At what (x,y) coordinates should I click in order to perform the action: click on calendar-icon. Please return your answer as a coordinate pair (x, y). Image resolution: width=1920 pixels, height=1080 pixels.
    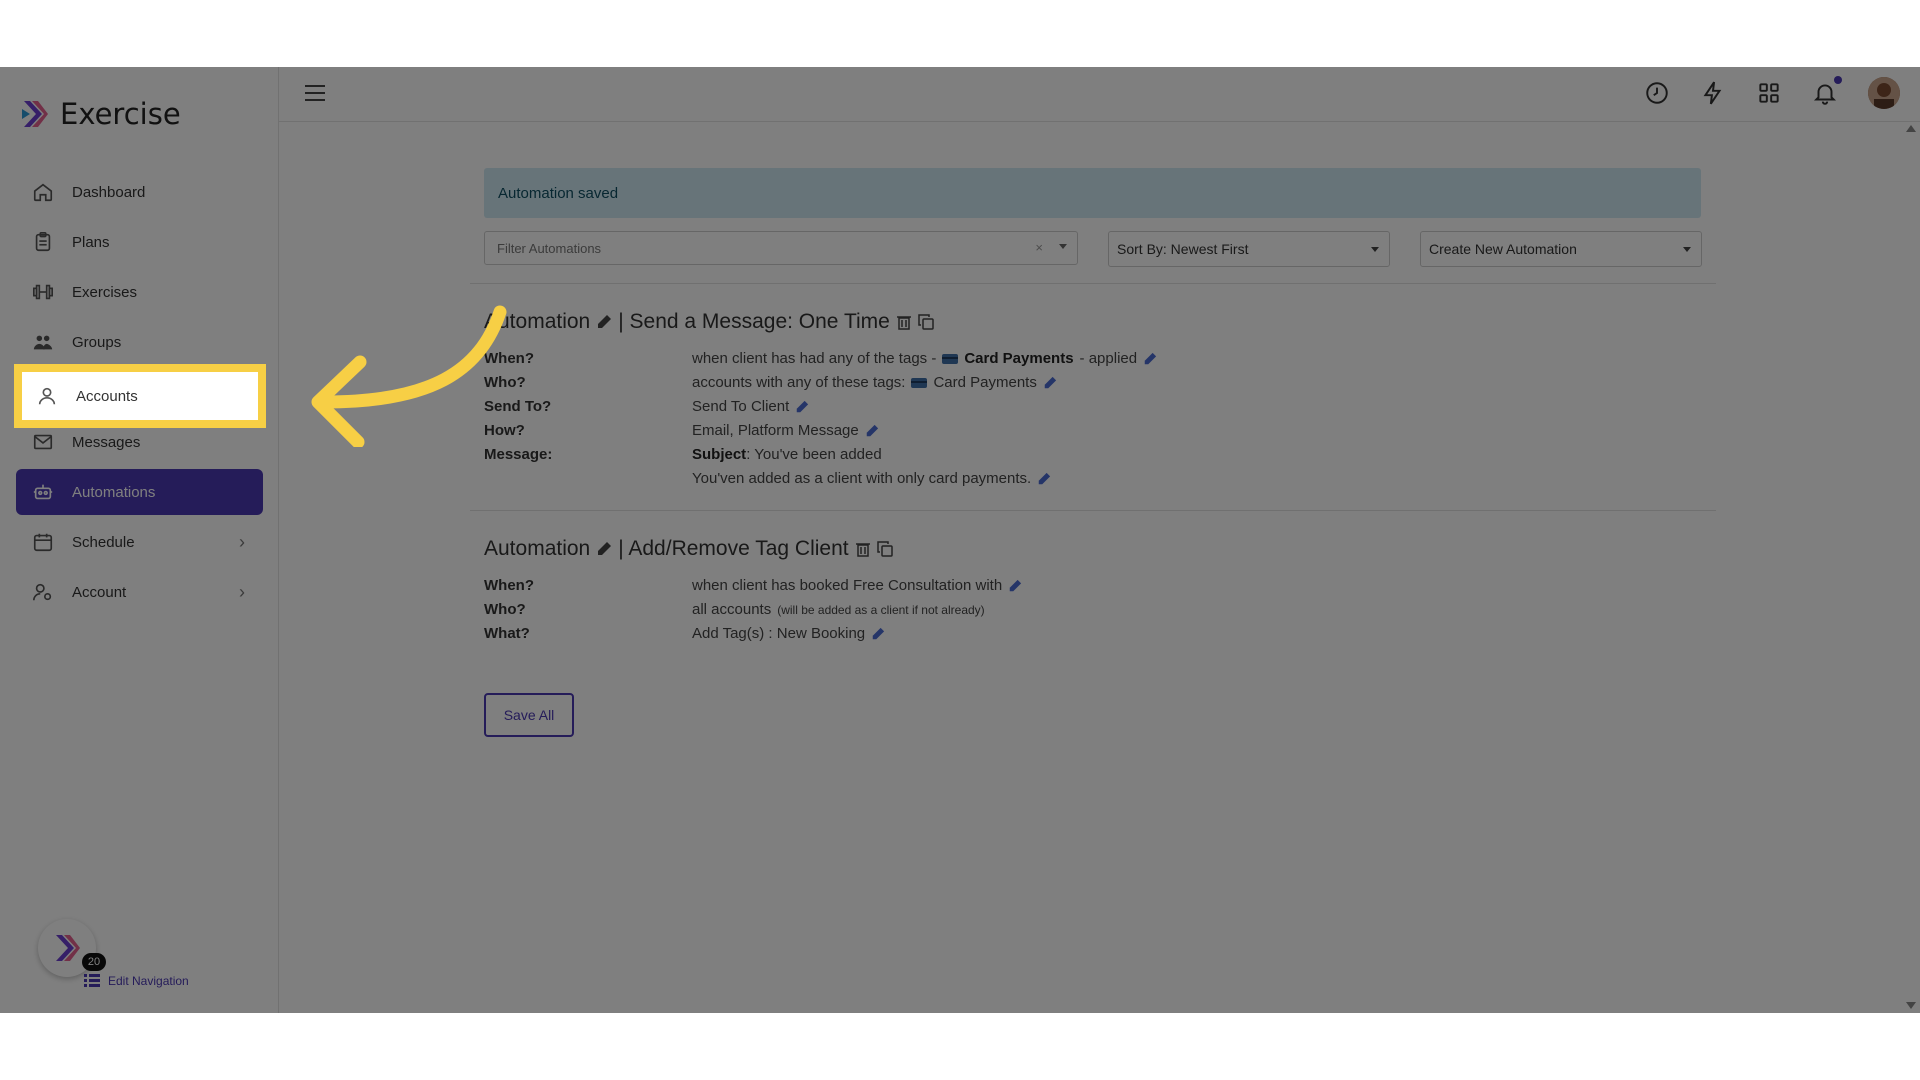
    Looking at the image, I should click on (43, 542).